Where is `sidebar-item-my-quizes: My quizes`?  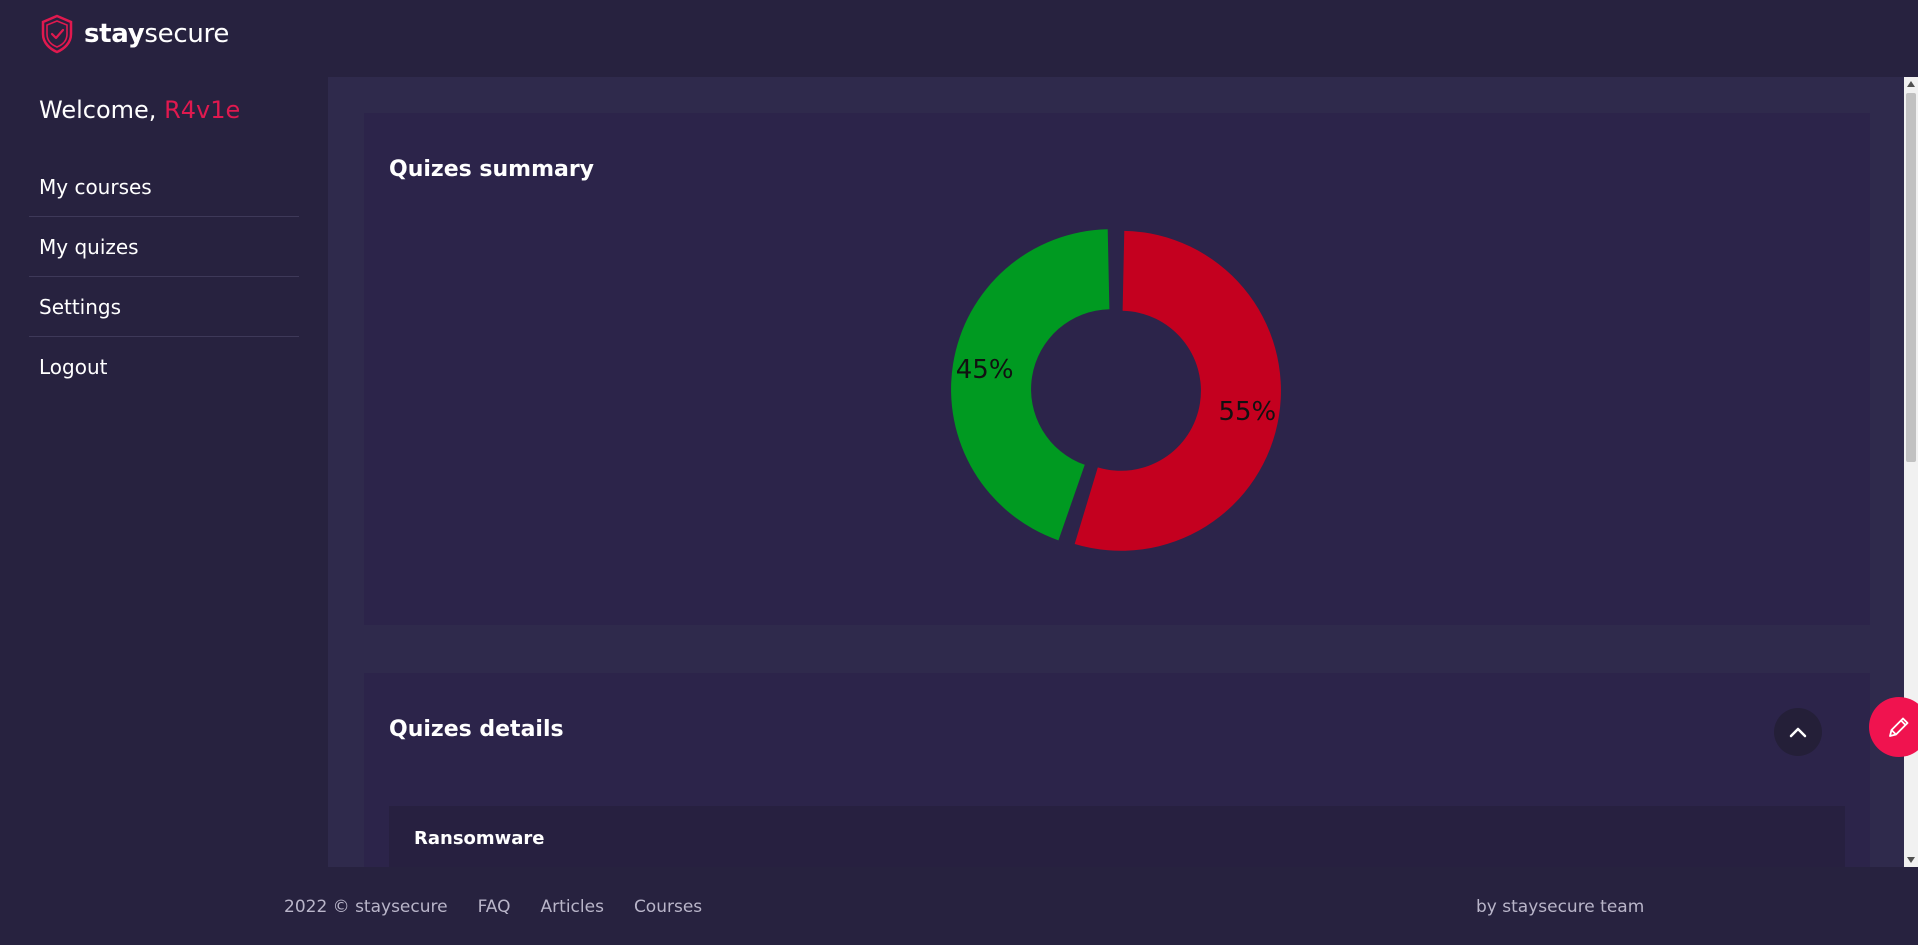
sidebar-item-my-quizes: My quizes is located at coordinates (164, 247).